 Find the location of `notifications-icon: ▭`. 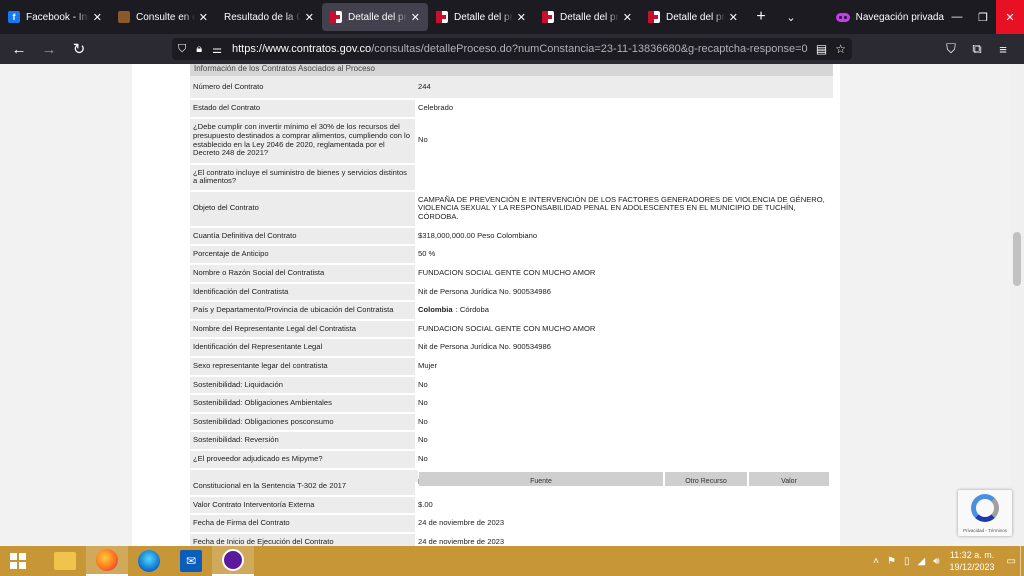

notifications-icon: ▭ is located at coordinates (1011, 561).